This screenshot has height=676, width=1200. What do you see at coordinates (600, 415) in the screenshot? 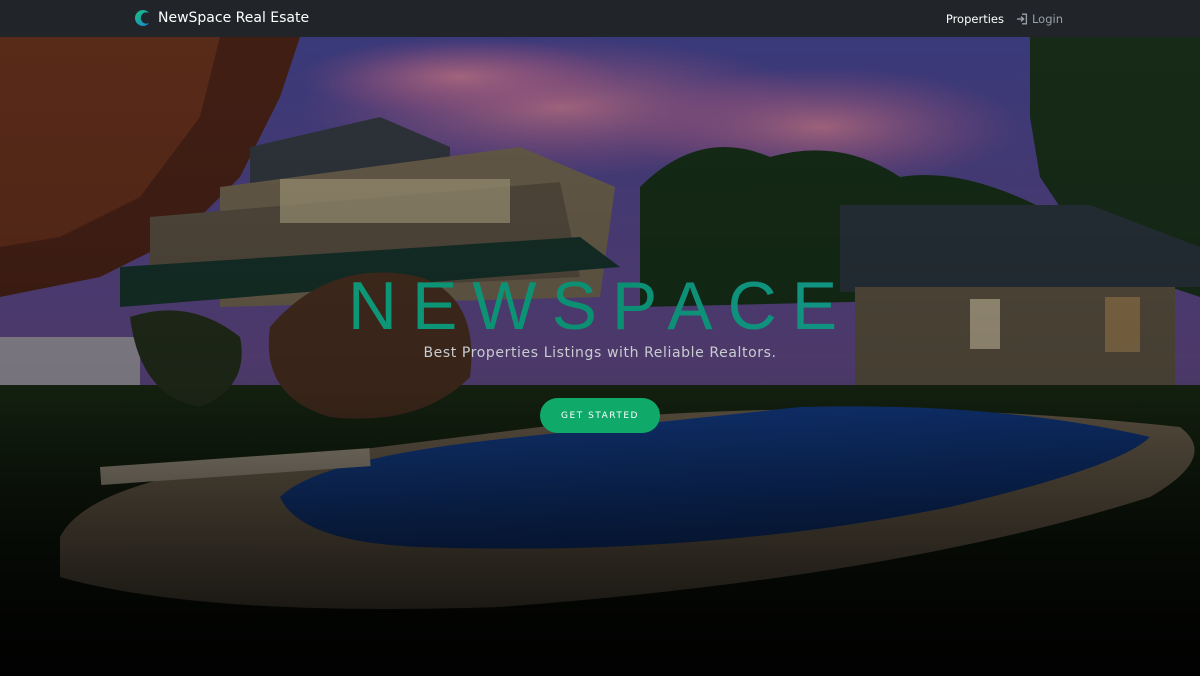
I see `get-started-button: GET STARTED` at bounding box center [600, 415].